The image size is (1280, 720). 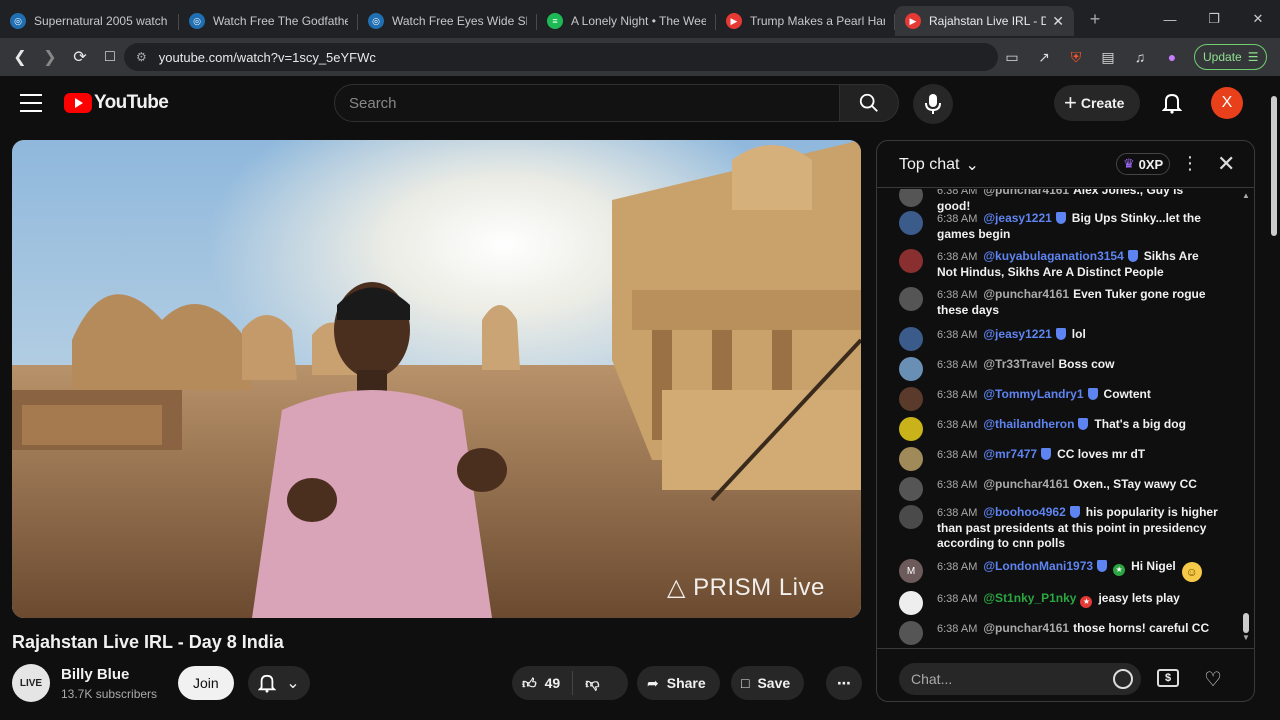 What do you see at coordinates (1227, 103) in the screenshot?
I see `account-avatar: X` at bounding box center [1227, 103].